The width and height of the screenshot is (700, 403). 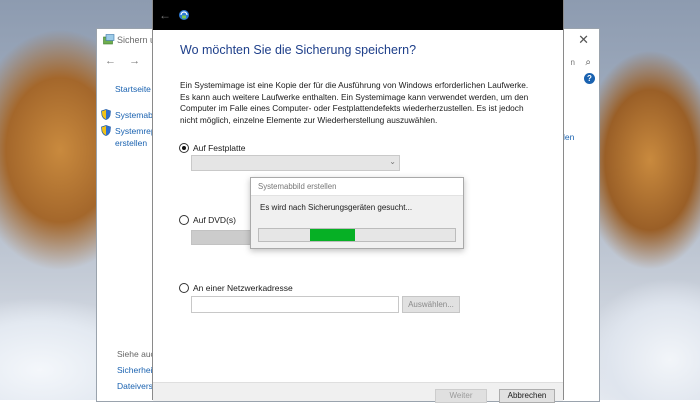 I want to click on search-field-partial: n, so click(x=573, y=62).